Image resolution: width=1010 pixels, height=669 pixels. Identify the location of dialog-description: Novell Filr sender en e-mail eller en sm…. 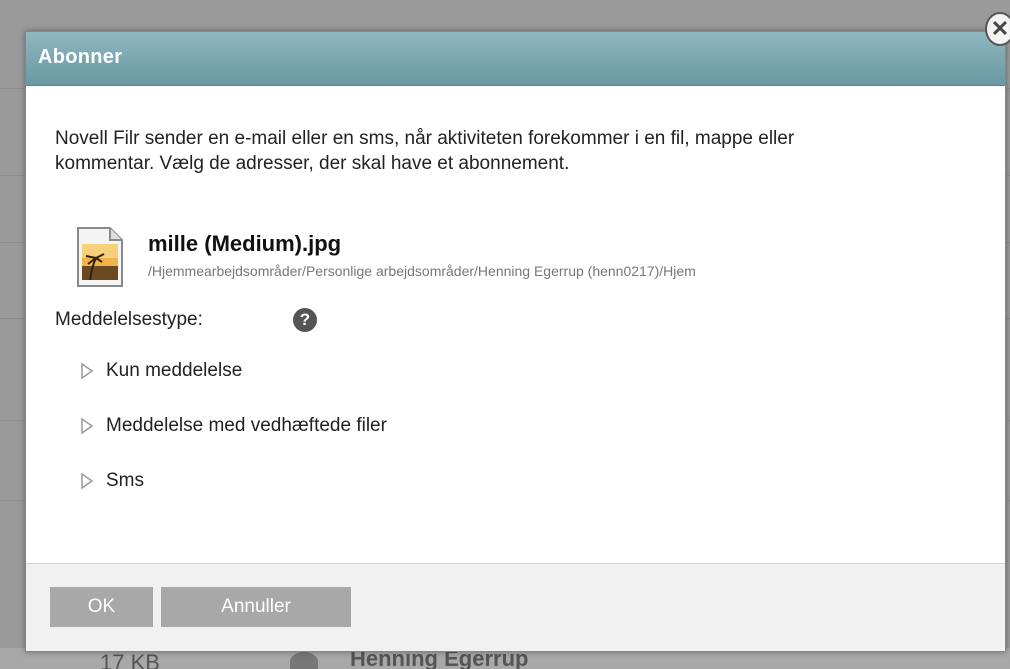
(425, 151).